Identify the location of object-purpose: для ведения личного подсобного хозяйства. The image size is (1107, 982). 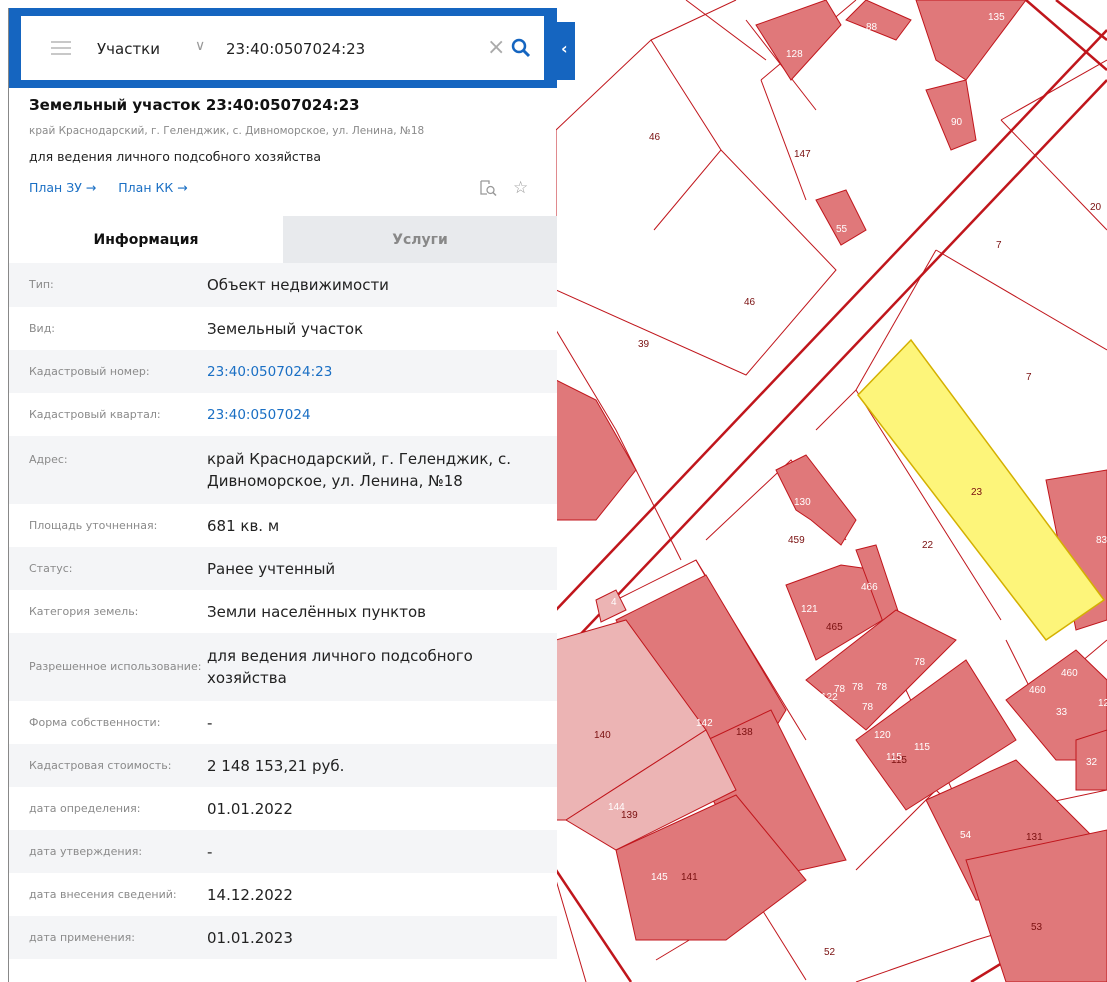
(175, 156).